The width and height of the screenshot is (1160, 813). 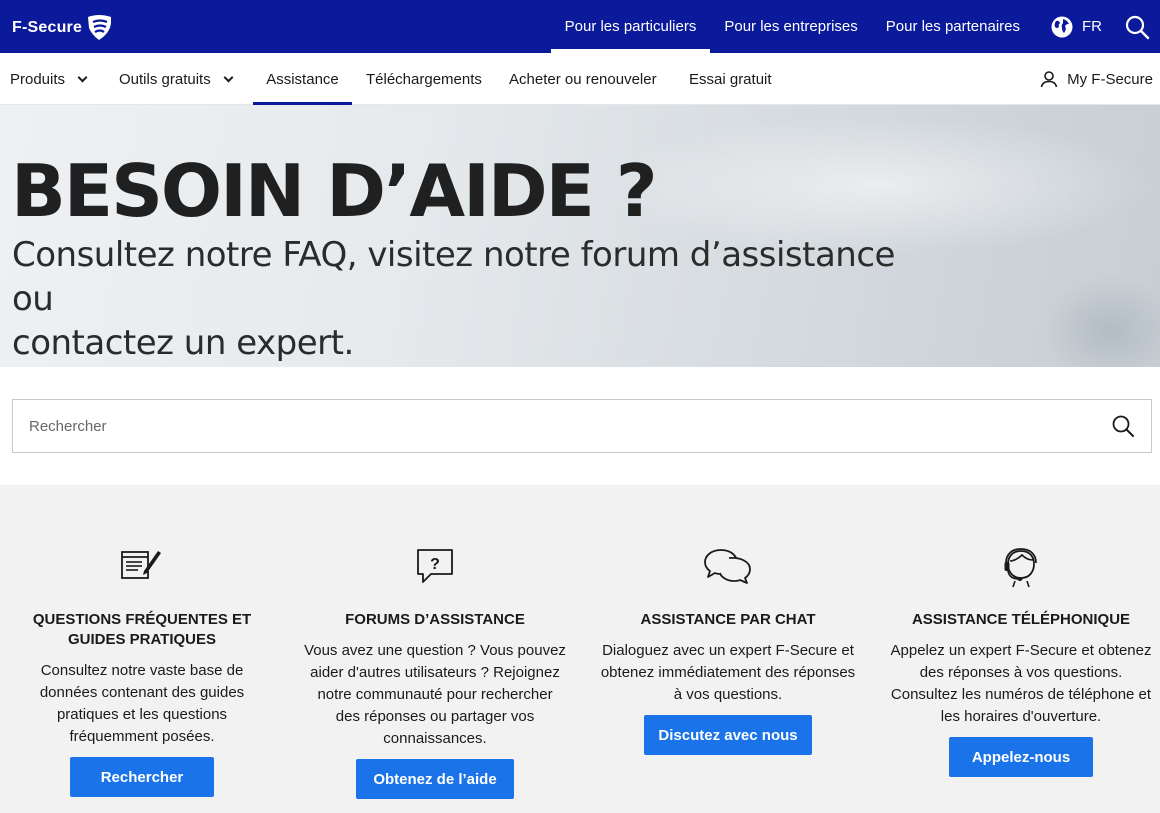 I want to click on get-help-button: Obtenez de l’aide, so click(x=435, y=779).